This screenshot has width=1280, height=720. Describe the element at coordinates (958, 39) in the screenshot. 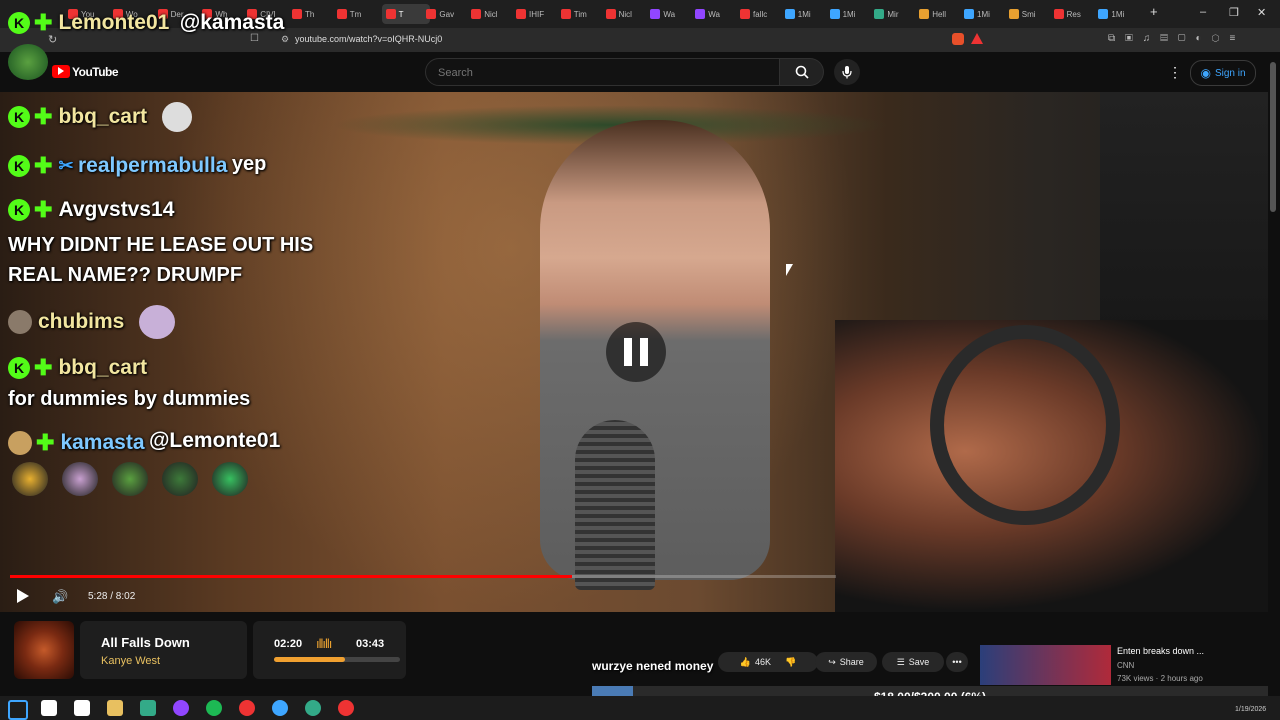

I see `brave-shield-icon` at that location.